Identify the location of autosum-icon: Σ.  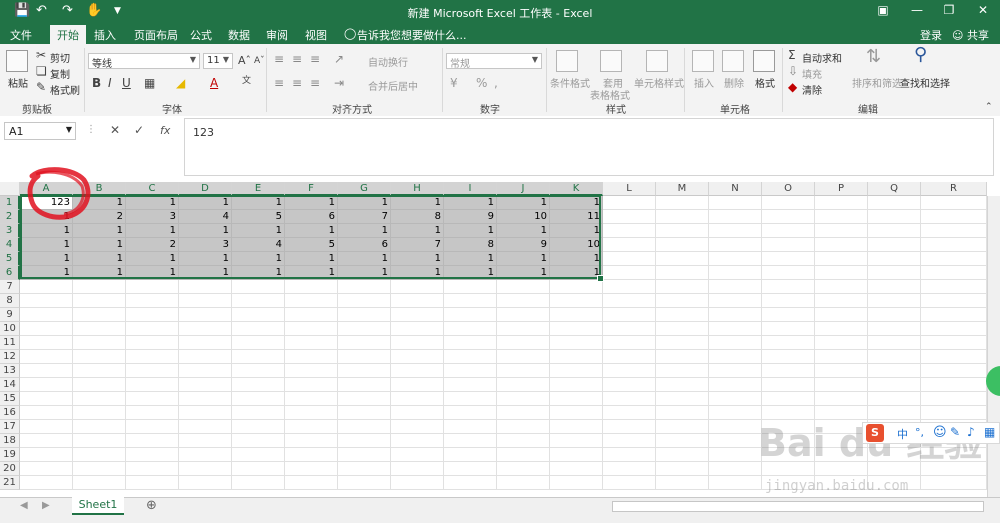
(792, 55).